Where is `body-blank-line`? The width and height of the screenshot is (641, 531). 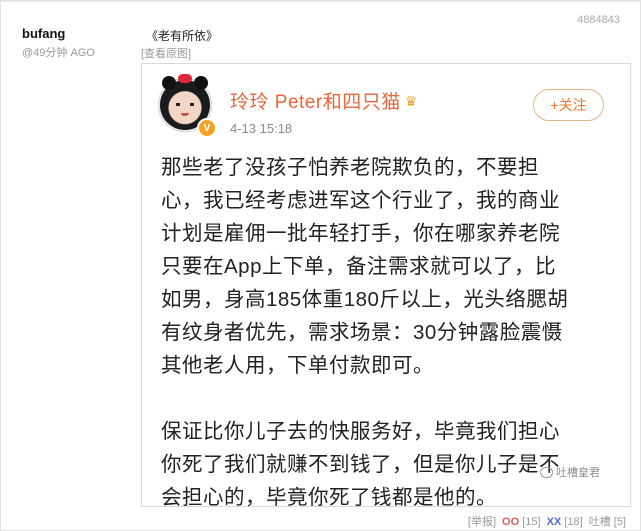
body-blank-line is located at coordinates (386, 398).